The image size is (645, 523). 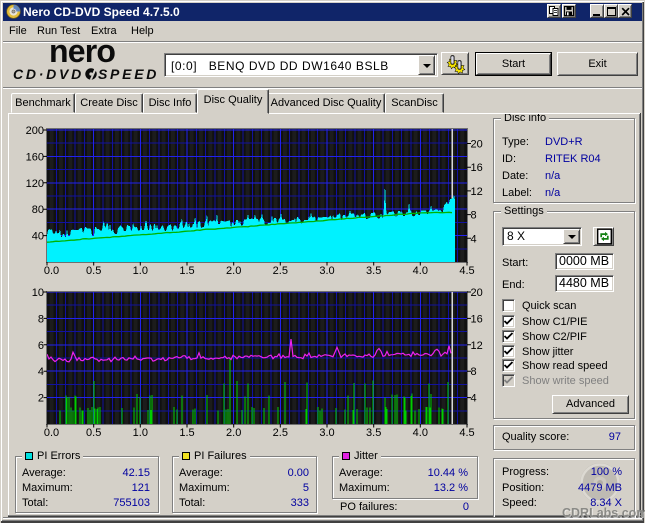 I want to click on svg-text: 40, so click(x=38, y=237).